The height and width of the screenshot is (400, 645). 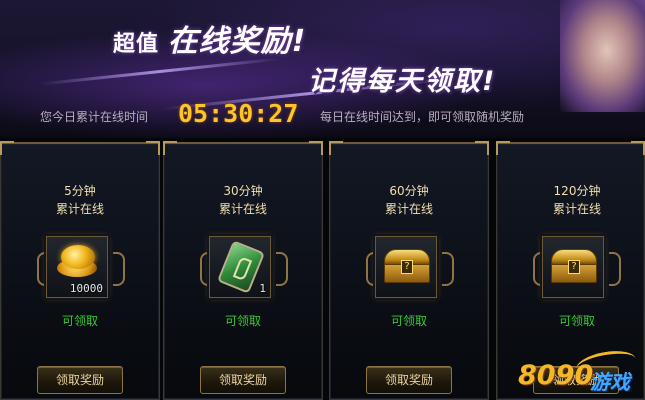 What do you see at coordinates (408, 200) in the screenshot?
I see `reward-card-title: 60分钟 累计在线` at bounding box center [408, 200].